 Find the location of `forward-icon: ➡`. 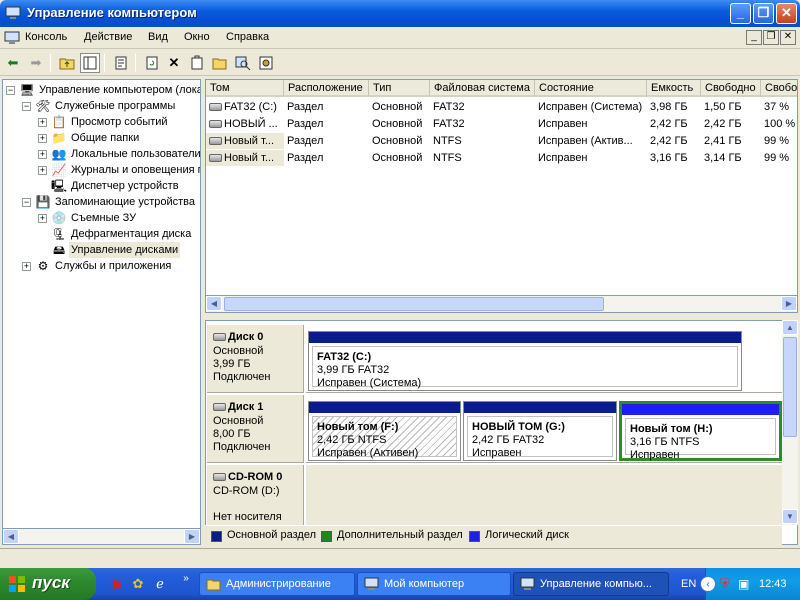

forward-icon: ➡ is located at coordinates (36, 63).